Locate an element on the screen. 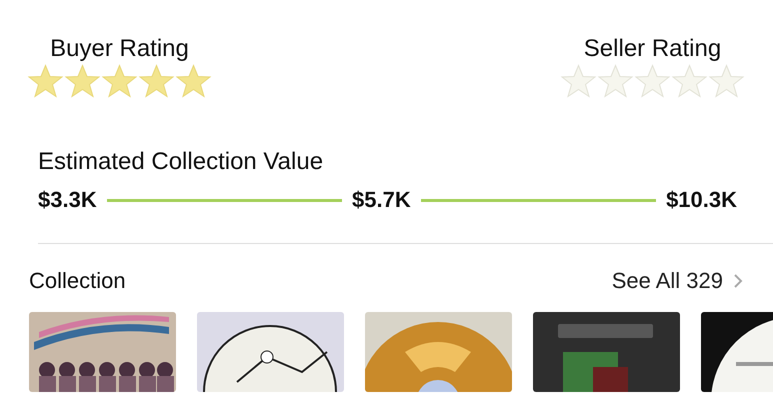 The height and width of the screenshot is (420, 773). section-title: Collection is located at coordinates (77, 281).